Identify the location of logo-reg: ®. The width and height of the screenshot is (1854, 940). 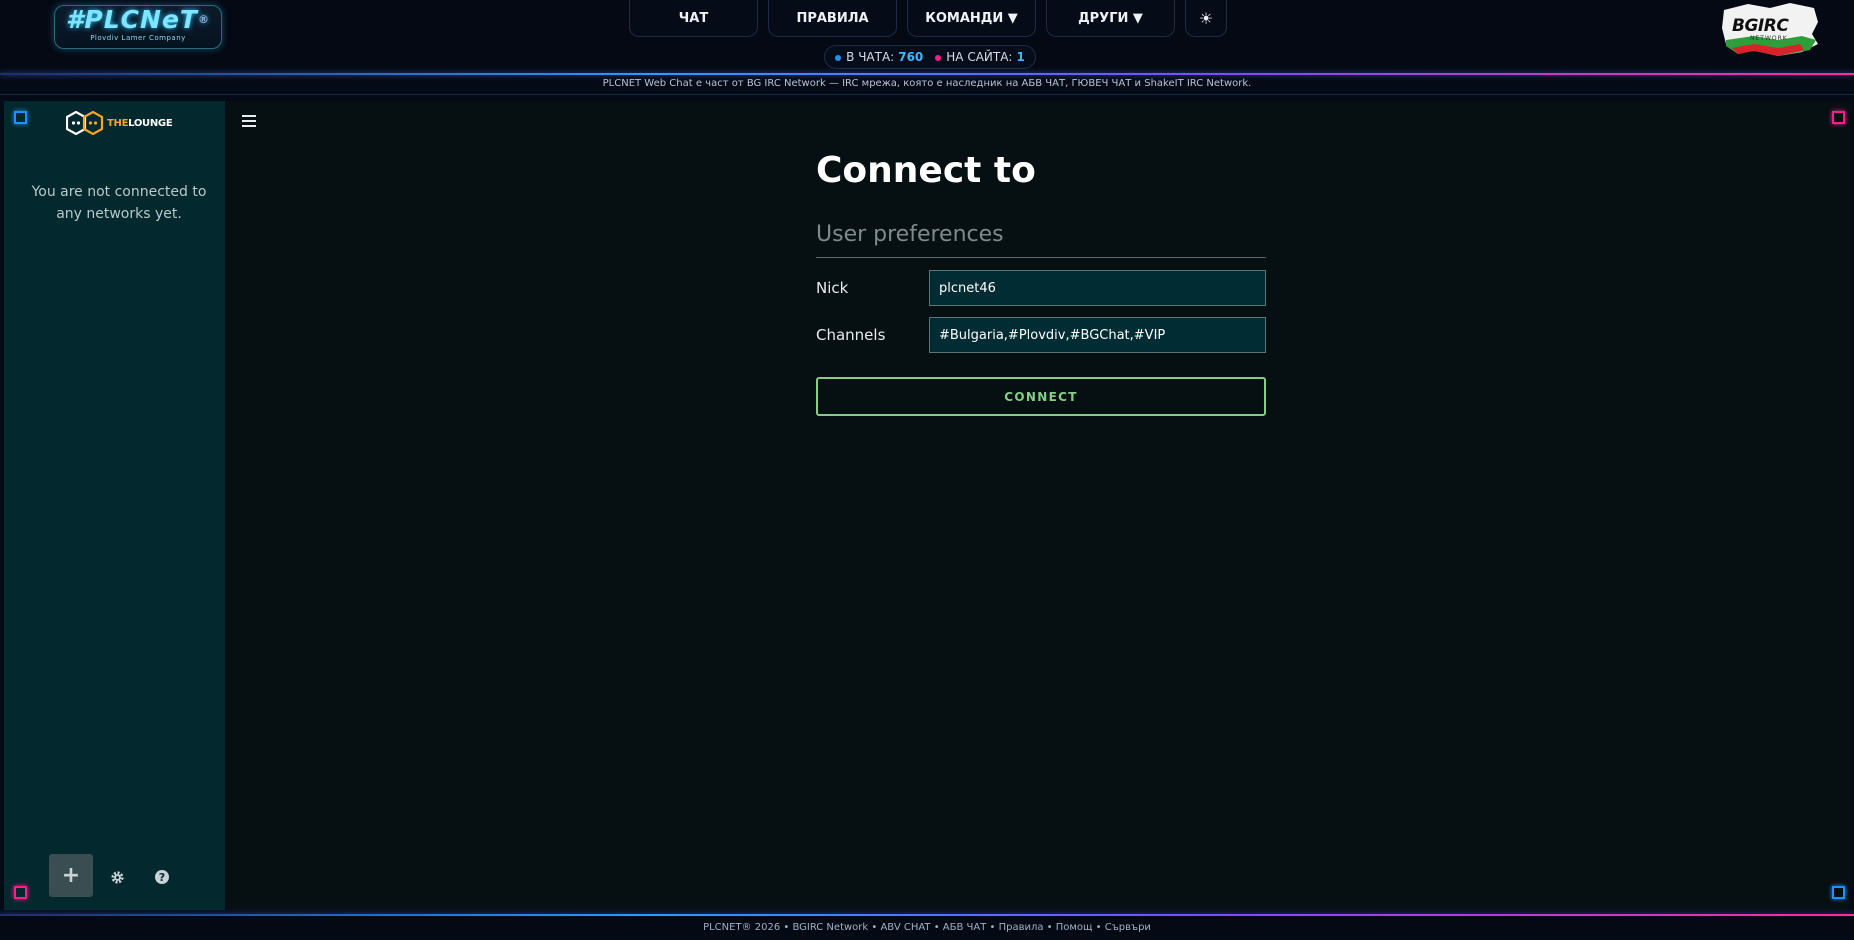
(203, 19).